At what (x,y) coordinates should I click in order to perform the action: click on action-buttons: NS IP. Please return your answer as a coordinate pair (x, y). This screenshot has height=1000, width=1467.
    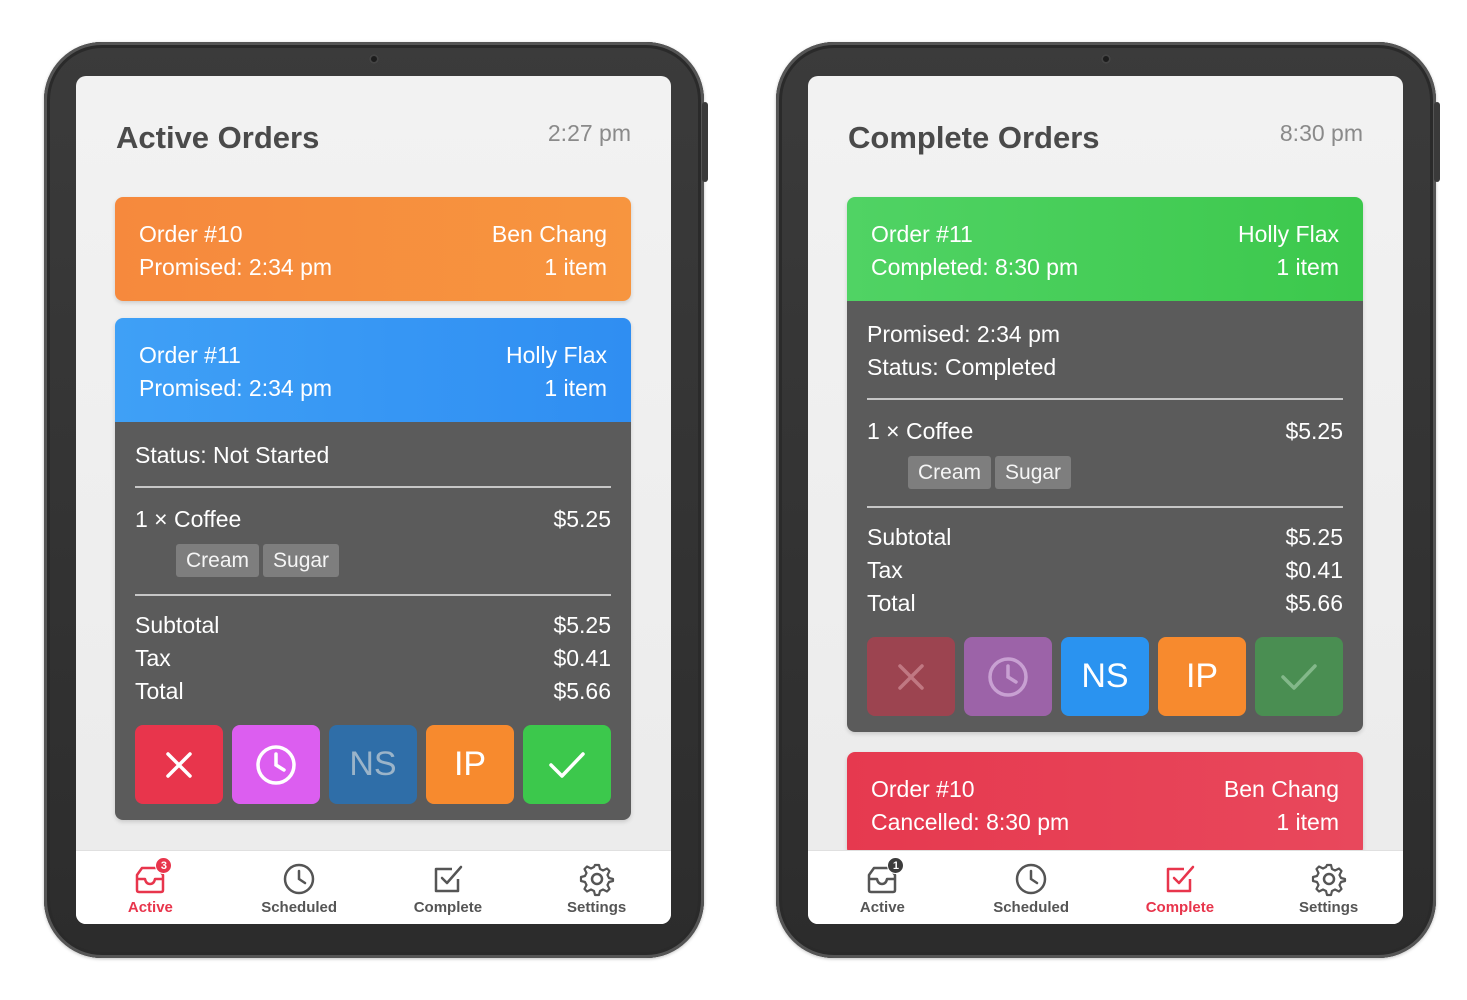
    Looking at the image, I should click on (373, 764).